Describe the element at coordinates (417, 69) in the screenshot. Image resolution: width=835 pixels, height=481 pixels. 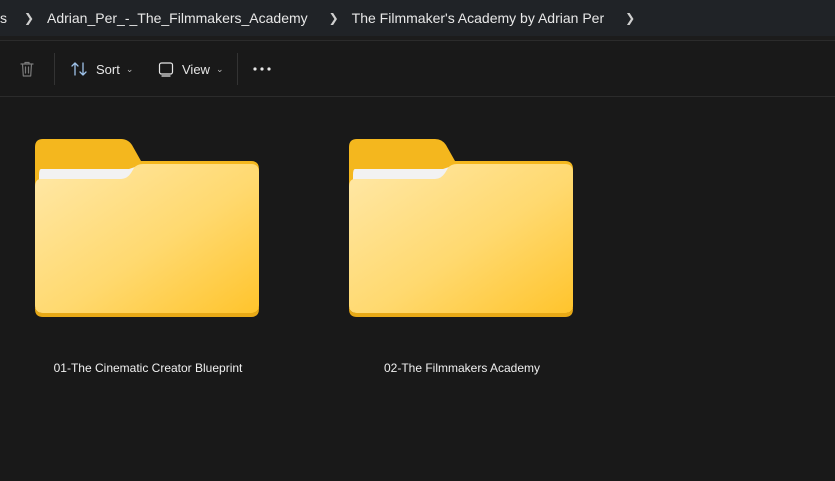
I see `command-bar: Sort ⌄ View ⌄` at that location.